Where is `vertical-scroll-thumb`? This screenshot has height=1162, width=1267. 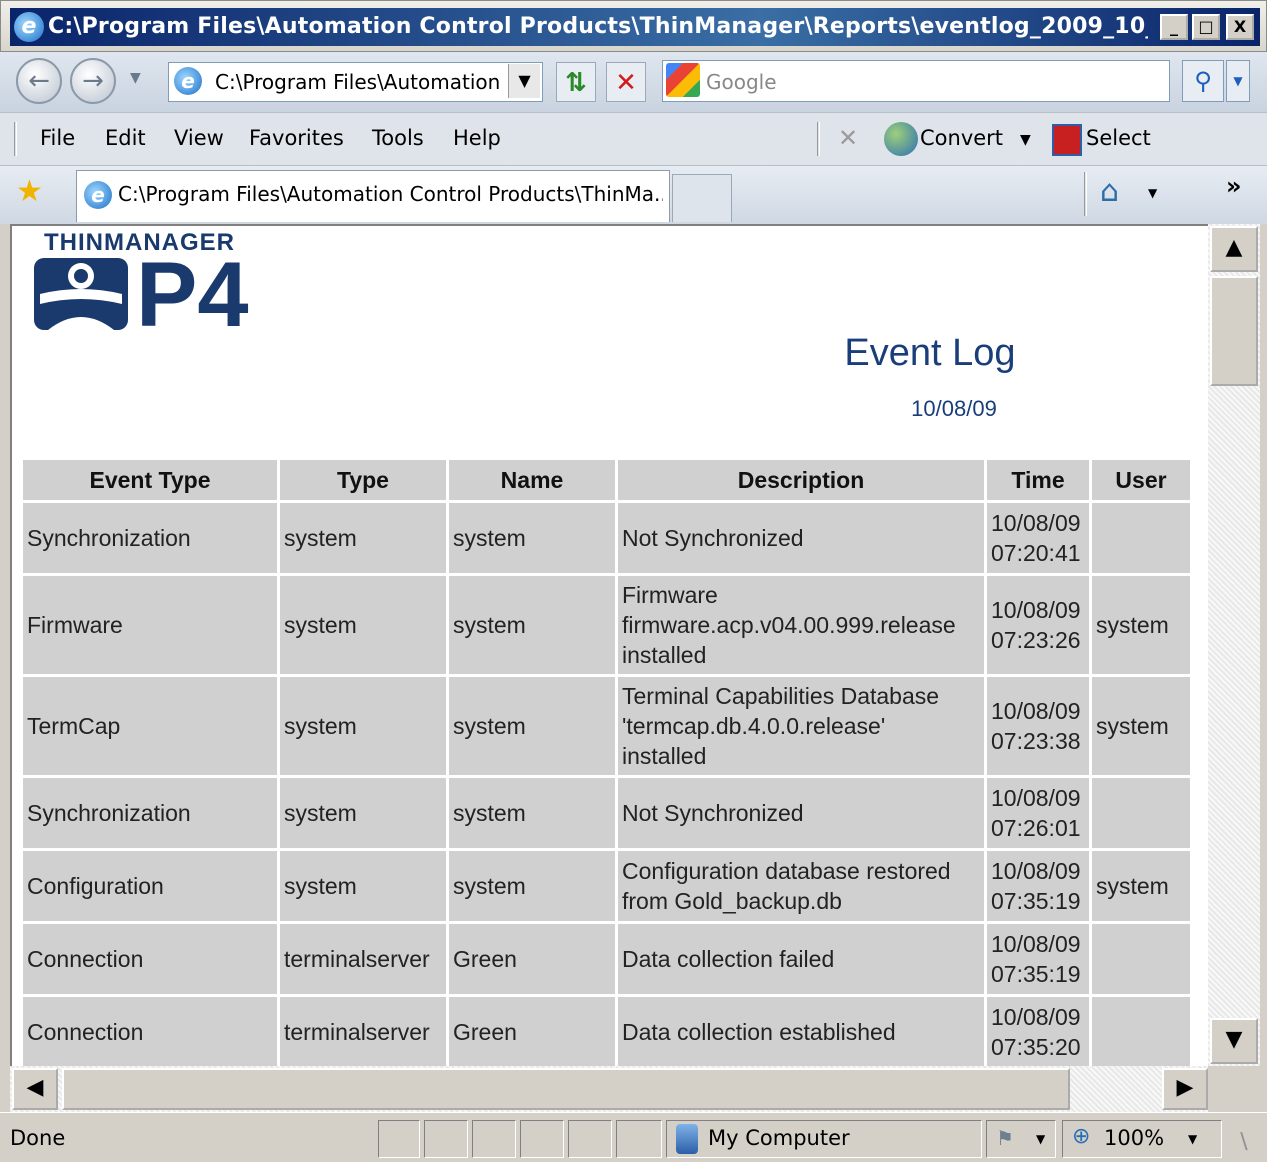 vertical-scroll-thumb is located at coordinates (1234, 331).